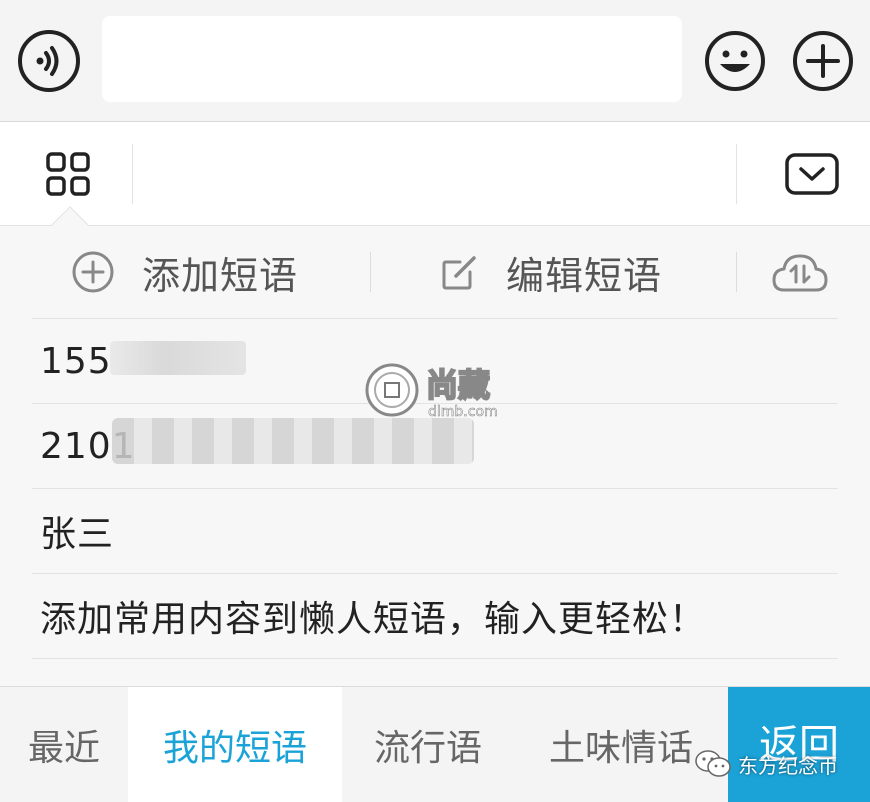 The height and width of the screenshot is (802, 870). I want to click on source-tag: 东方纪念币, so click(766, 764).